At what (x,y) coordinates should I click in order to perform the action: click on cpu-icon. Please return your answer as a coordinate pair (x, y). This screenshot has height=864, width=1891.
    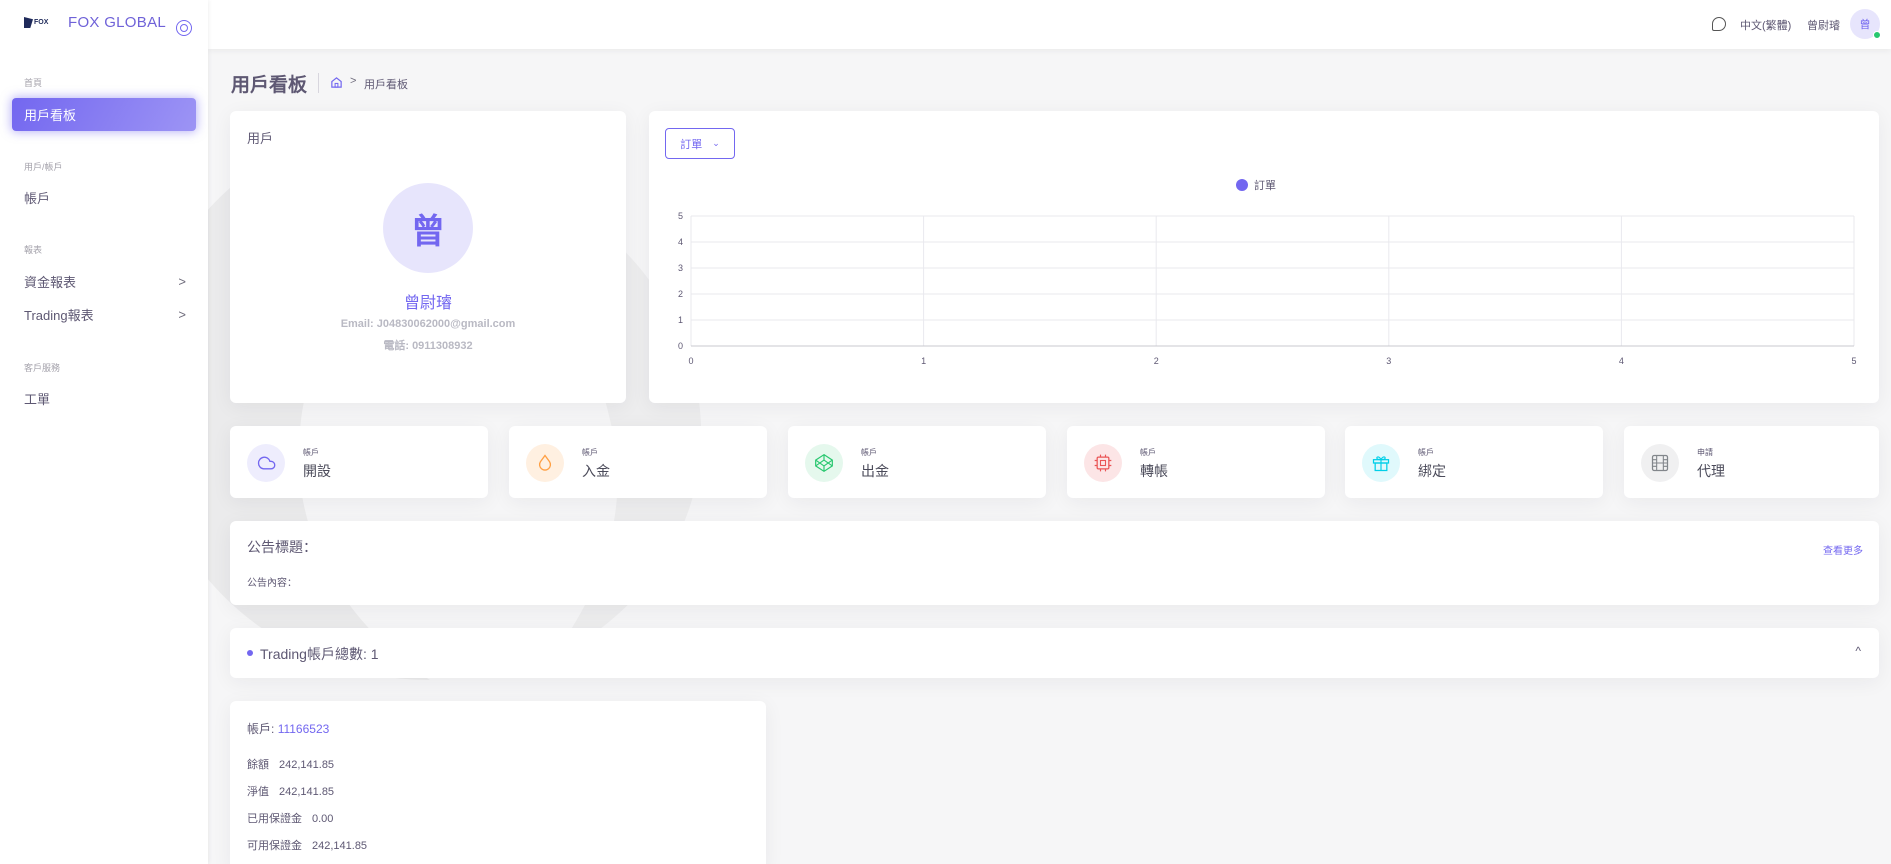
    Looking at the image, I should click on (1103, 463).